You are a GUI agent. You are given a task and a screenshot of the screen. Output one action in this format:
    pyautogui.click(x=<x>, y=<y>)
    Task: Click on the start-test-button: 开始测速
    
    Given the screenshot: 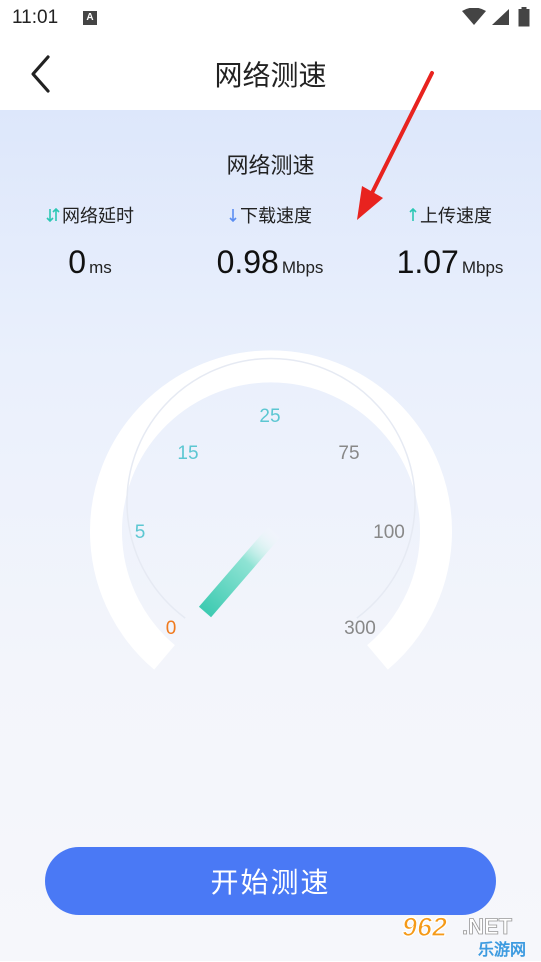 What is the action you would take?
    pyautogui.click(x=270, y=881)
    